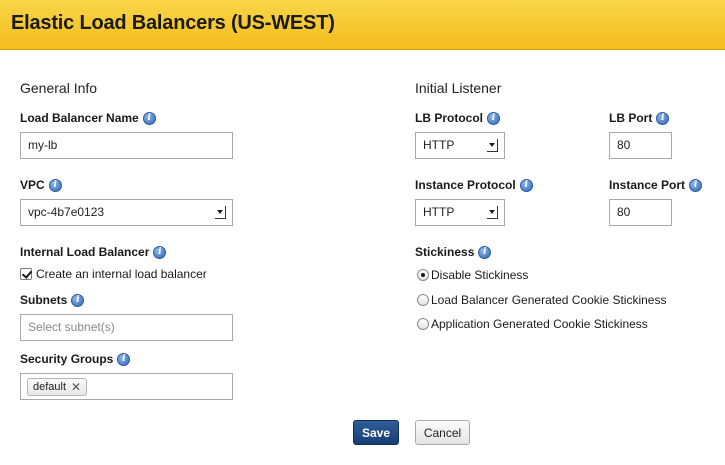  I want to click on vpc-select-value: vpc-4b7e0123, so click(66, 212).